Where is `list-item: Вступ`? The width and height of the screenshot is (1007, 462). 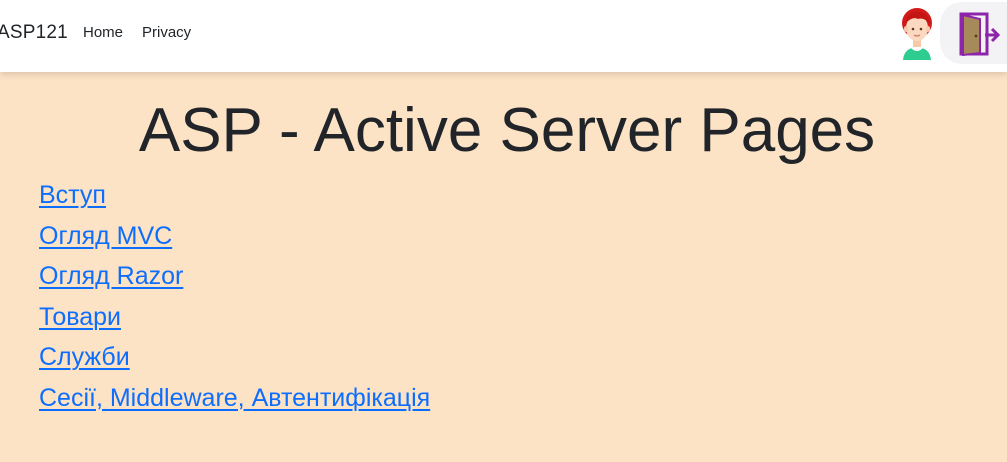
list-item: Вступ is located at coordinates (234, 198).